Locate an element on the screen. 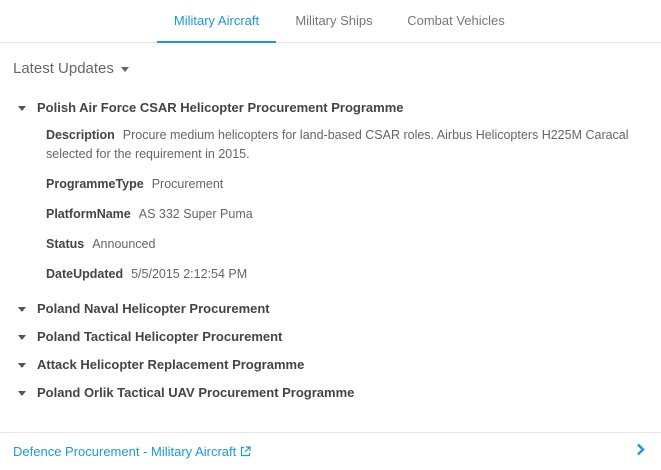  detail-key: Description is located at coordinates (80, 135).